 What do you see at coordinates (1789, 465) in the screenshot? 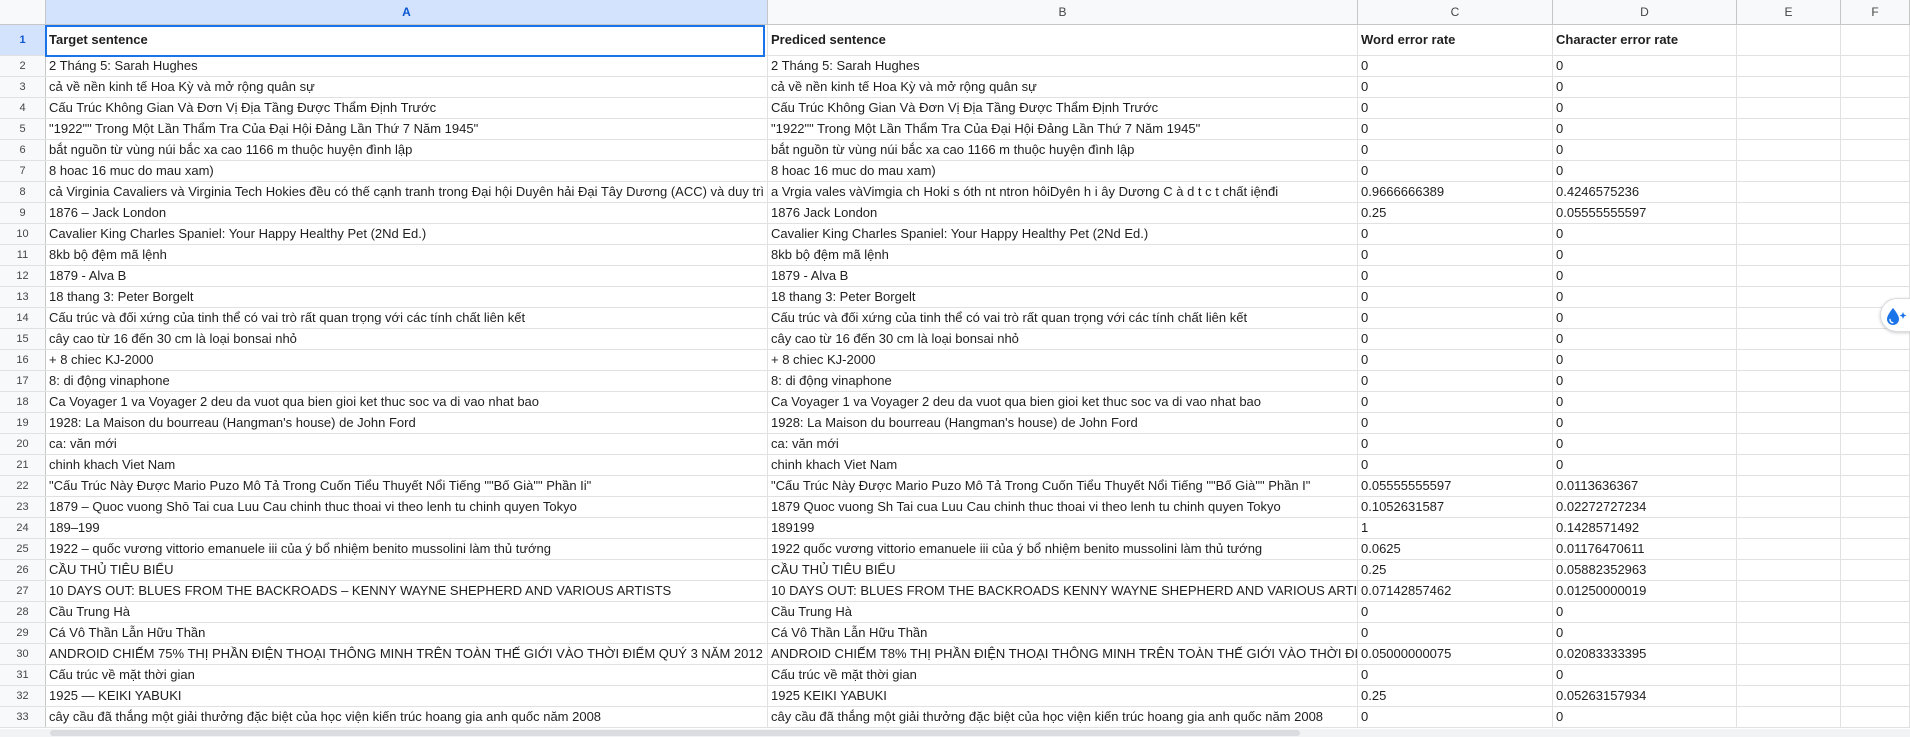
I see `cell-e21` at bounding box center [1789, 465].